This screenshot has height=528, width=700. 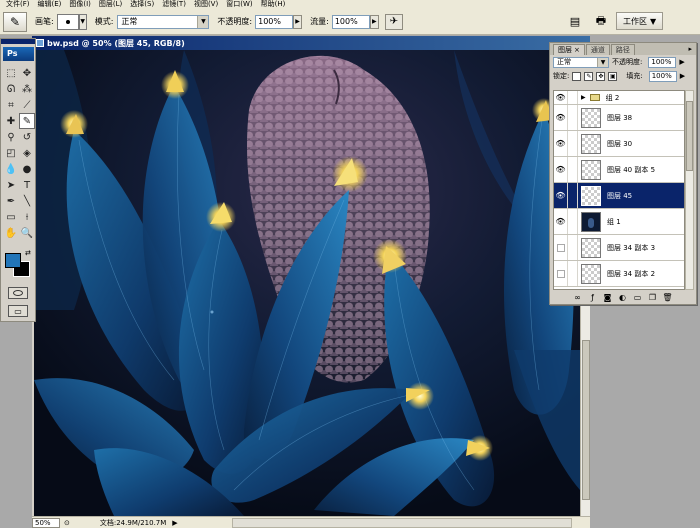 What do you see at coordinates (619, 222) in the screenshot?
I see `layer-row: 👁 组 1` at bounding box center [619, 222].